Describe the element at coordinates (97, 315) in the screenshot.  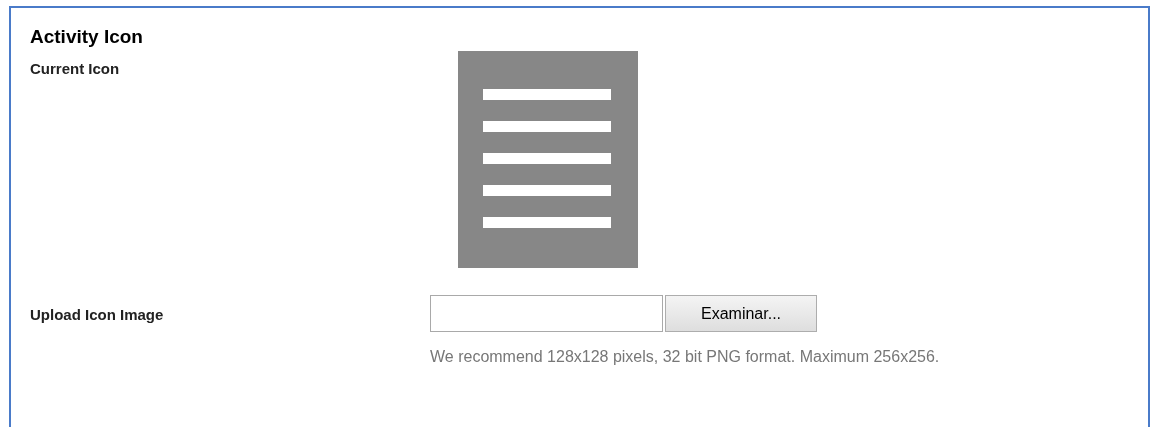
I see `field-label: Upload Icon Image` at that location.